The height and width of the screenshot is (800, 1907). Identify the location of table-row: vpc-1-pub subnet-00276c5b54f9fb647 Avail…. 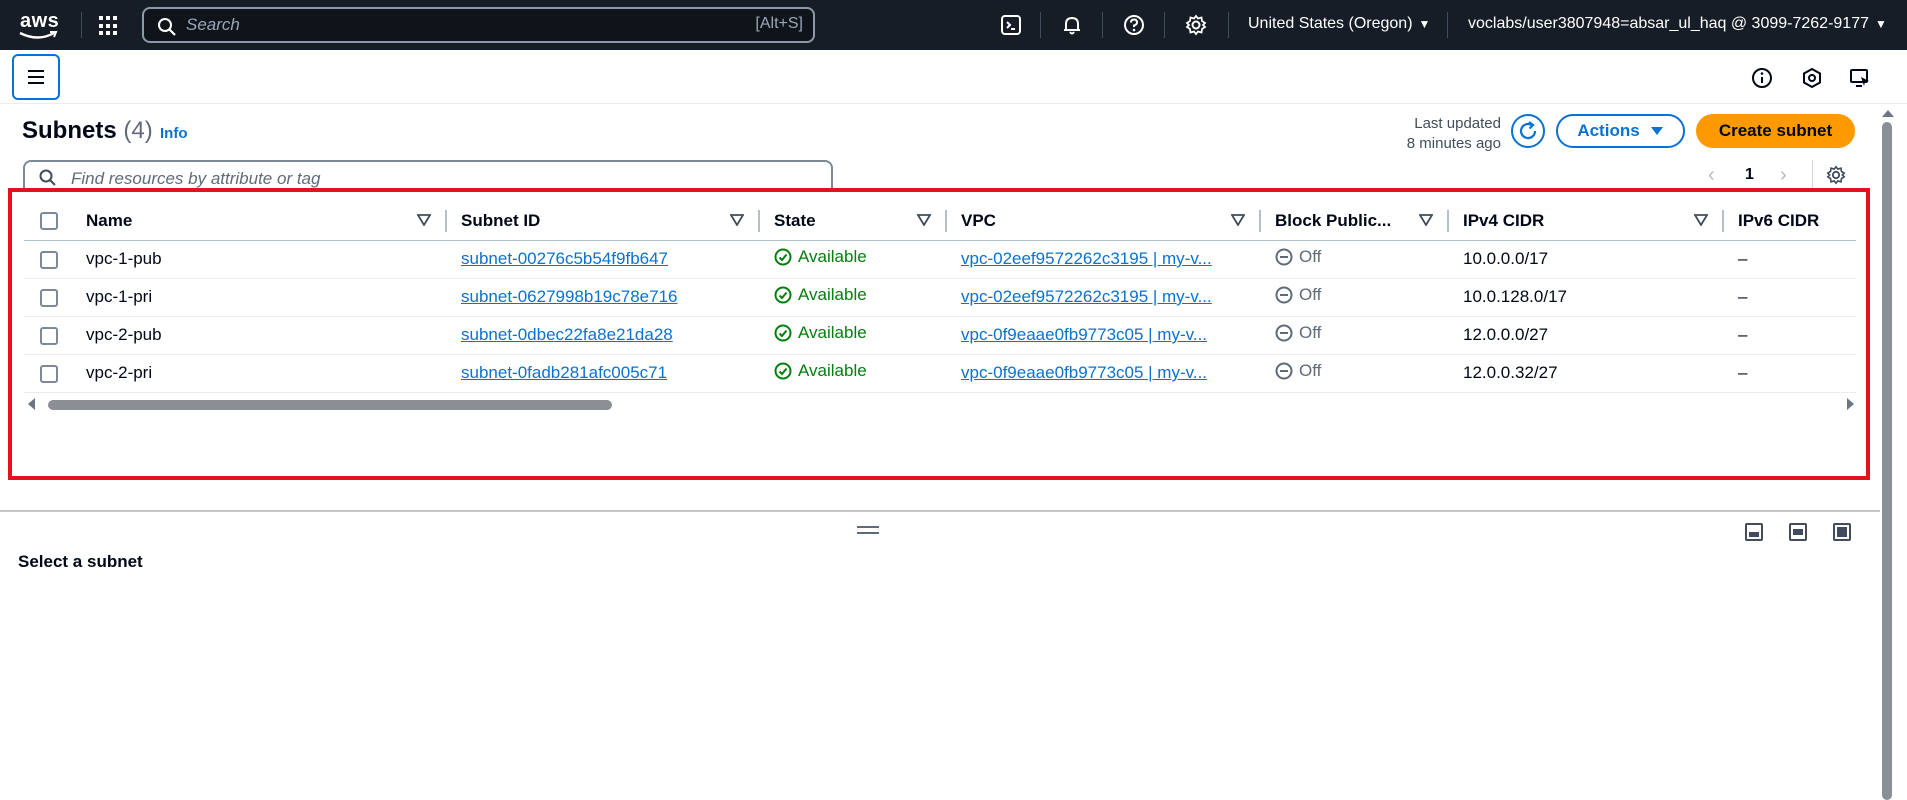
(940, 259).